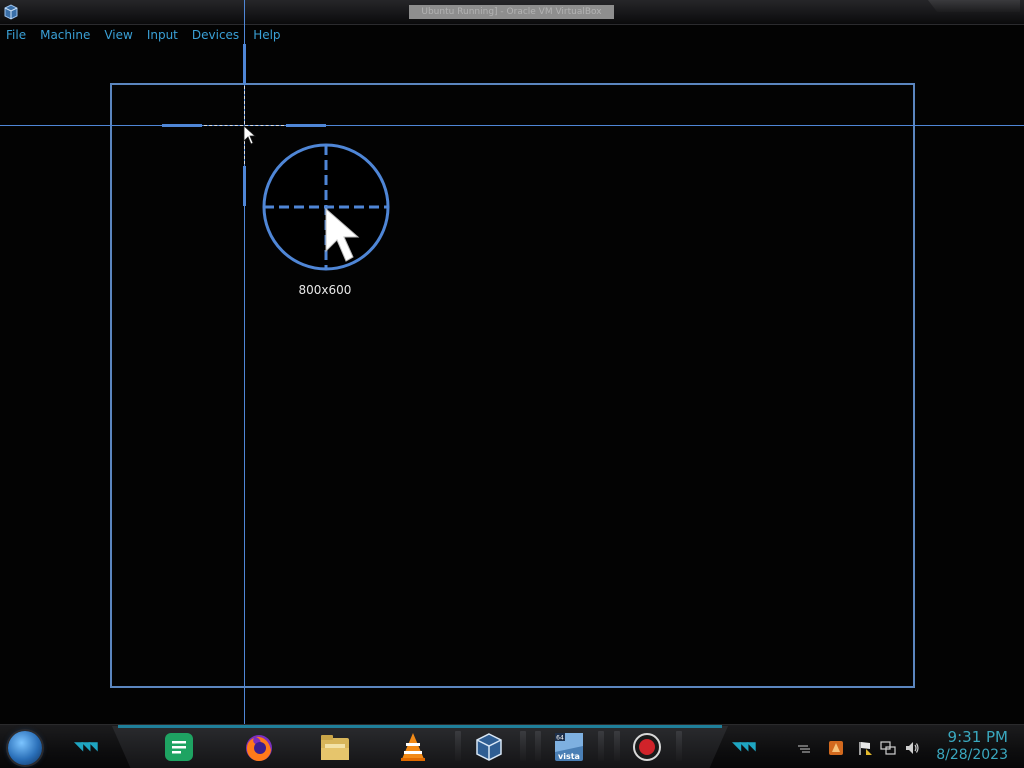 This screenshot has width=1024, height=768. I want to click on taskbar-deco-left: ◥◥◥, so click(86, 746).